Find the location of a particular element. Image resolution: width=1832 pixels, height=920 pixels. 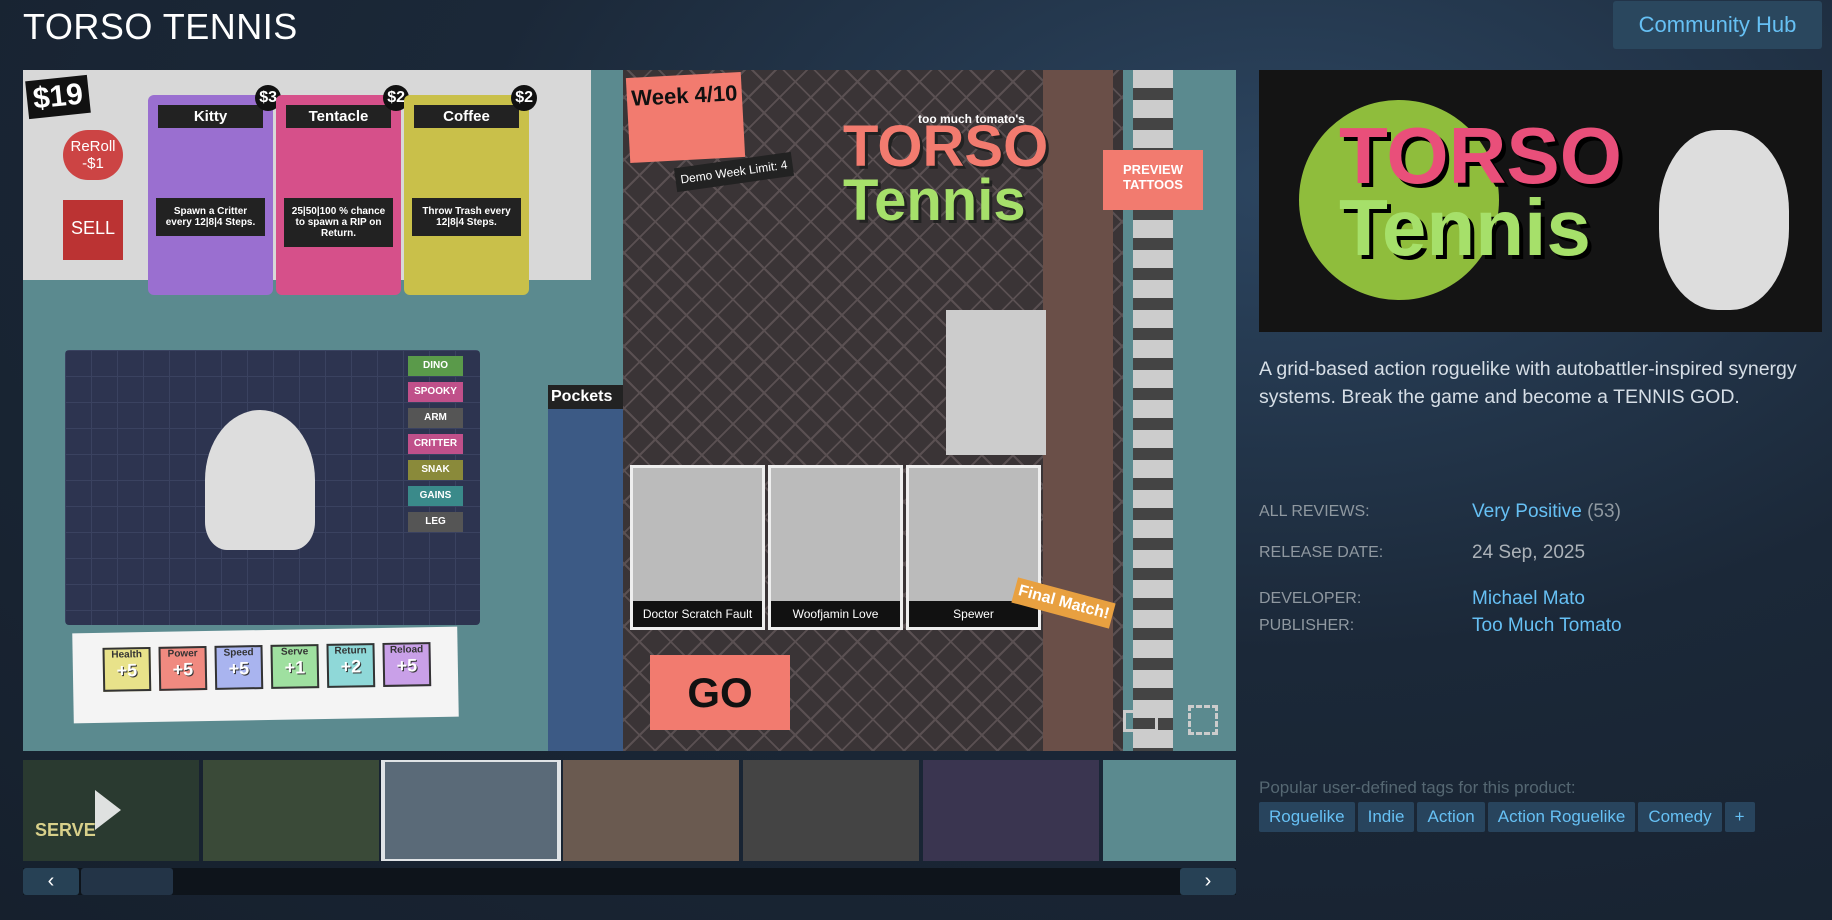

game-logo: TORSO Tennis is located at coordinates (946, 173).